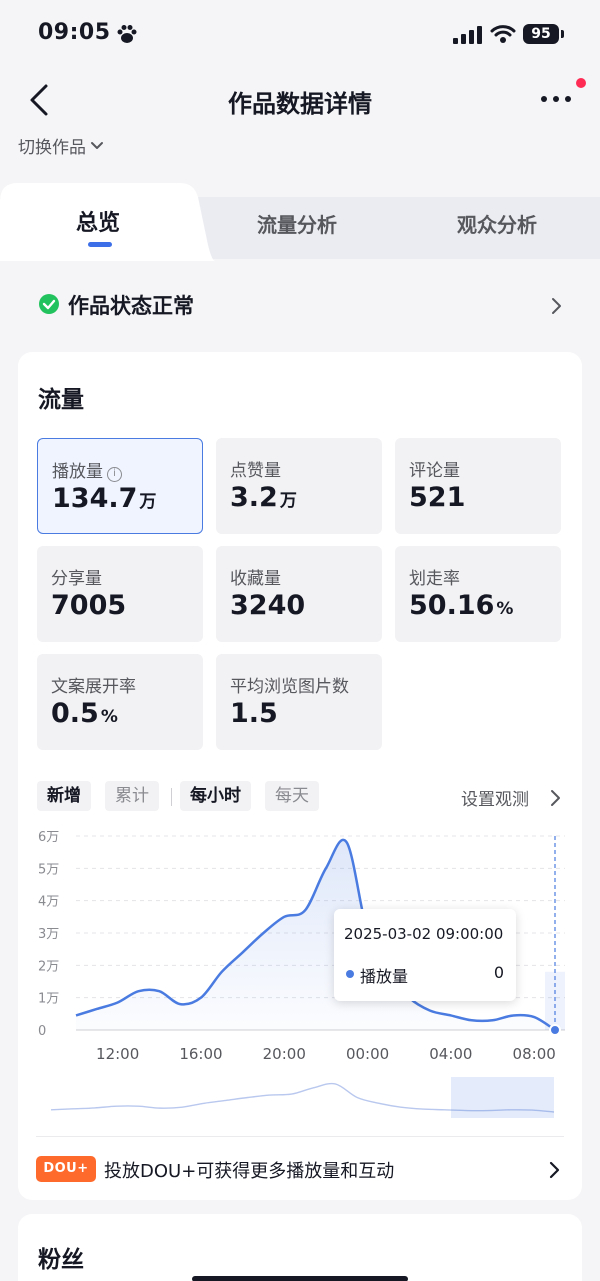 The image size is (600, 1281). I want to click on signal-icon, so click(467, 35).